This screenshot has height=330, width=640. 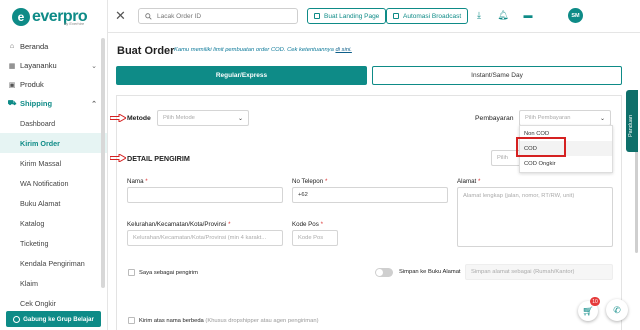 I want to click on box-icon: ▣, so click(x=12, y=85).